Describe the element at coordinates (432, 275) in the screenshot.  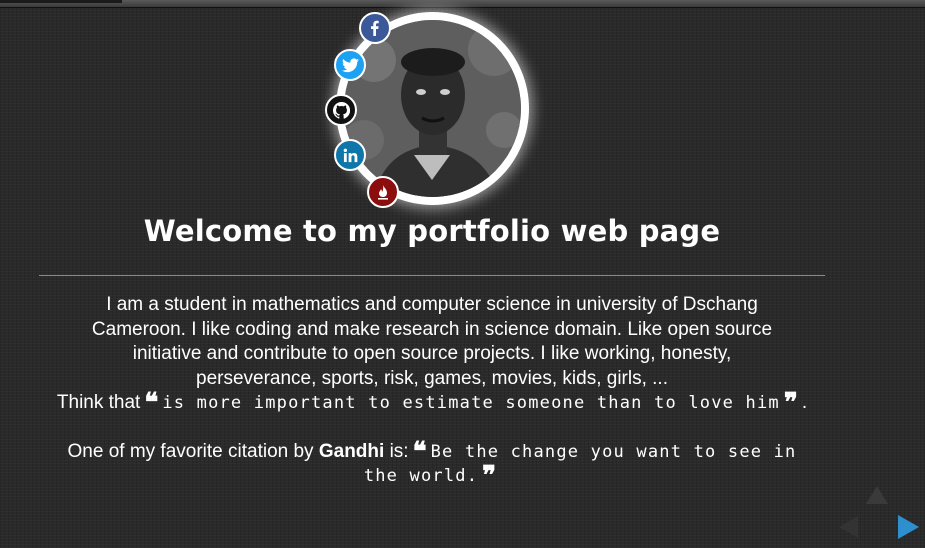
I see `divider` at that location.